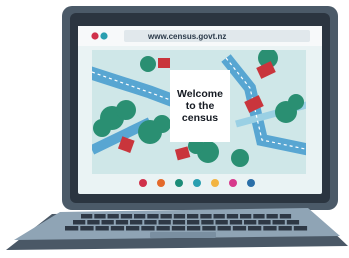 The width and height of the screenshot is (349, 258). What do you see at coordinates (183, 235) in the screenshot?
I see `trackpad` at bounding box center [183, 235].